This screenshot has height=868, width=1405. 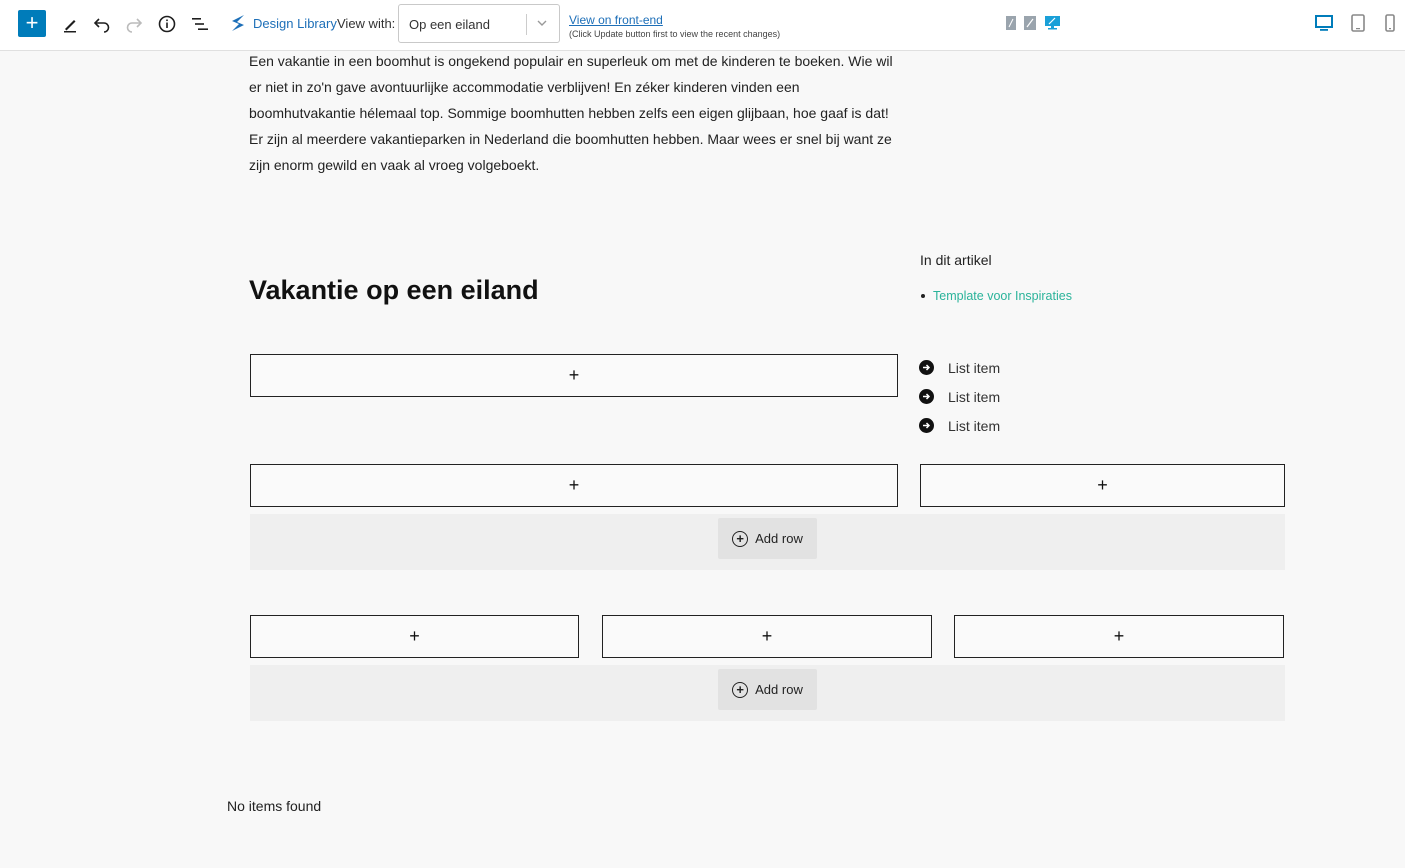 What do you see at coordinates (70, 24) in the screenshot?
I see `pencil-icon` at bounding box center [70, 24].